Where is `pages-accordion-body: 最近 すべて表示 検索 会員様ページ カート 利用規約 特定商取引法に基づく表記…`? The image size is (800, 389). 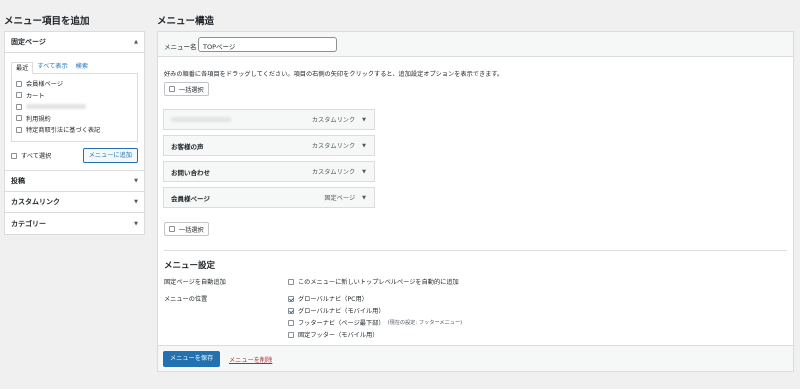 pages-accordion-body: 最近 すべて表示 検索 会員様ページ カート 利用規約 特定商取引法に基づく表記… is located at coordinates (74, 112).